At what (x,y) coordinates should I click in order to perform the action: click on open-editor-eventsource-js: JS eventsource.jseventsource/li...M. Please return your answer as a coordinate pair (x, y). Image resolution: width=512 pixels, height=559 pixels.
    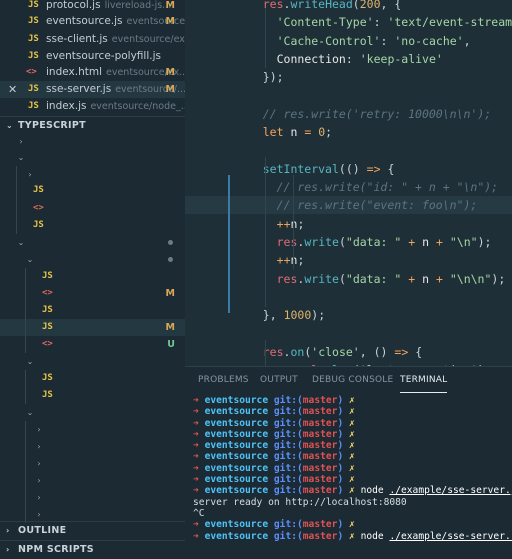
    Looking at the image, I should click on (92, 21).